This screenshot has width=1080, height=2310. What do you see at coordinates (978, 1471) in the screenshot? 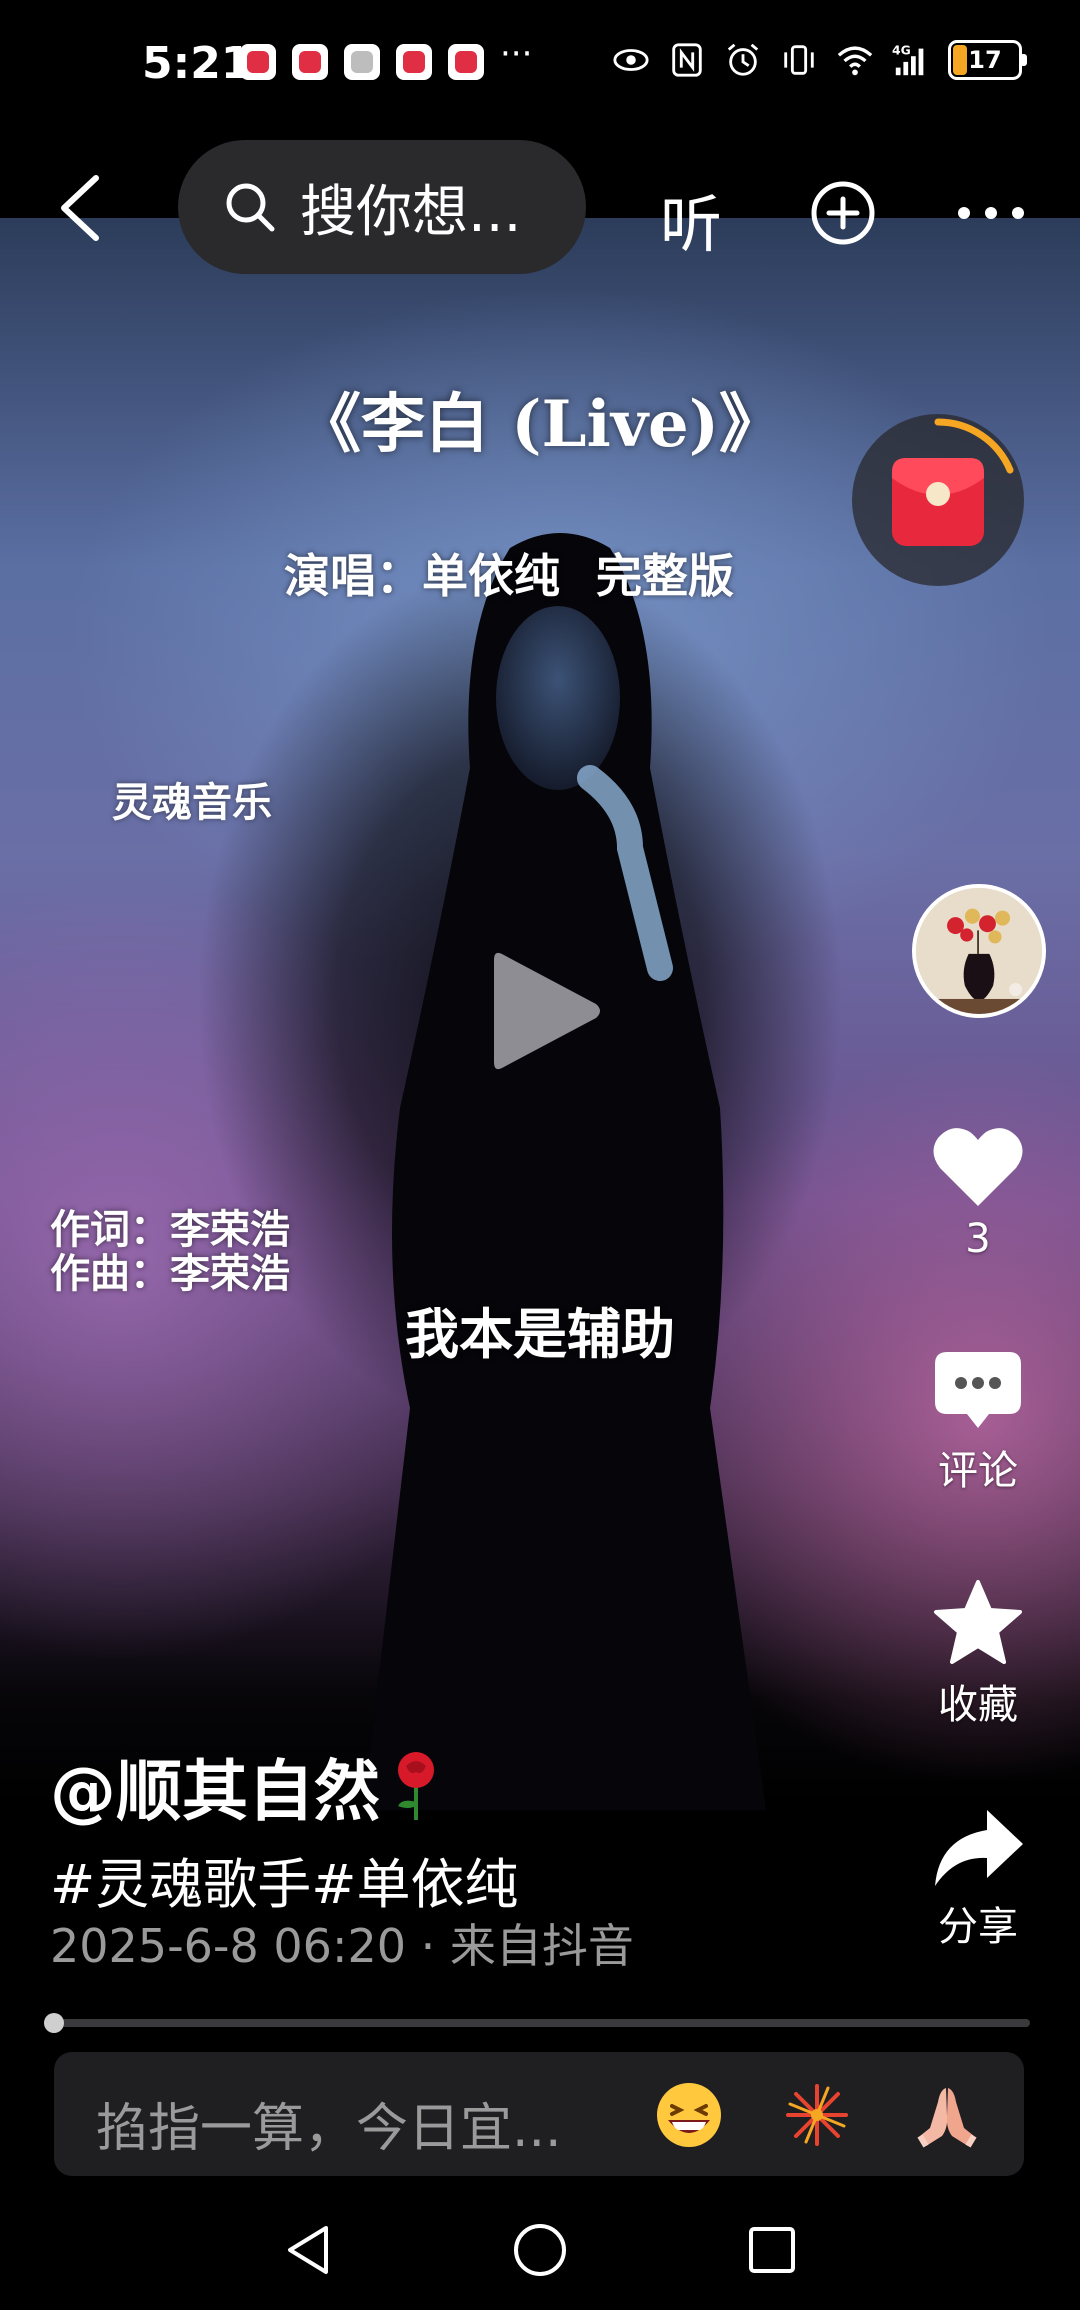
I see `comment-label: 评论` at bounding box center [978, 1471].